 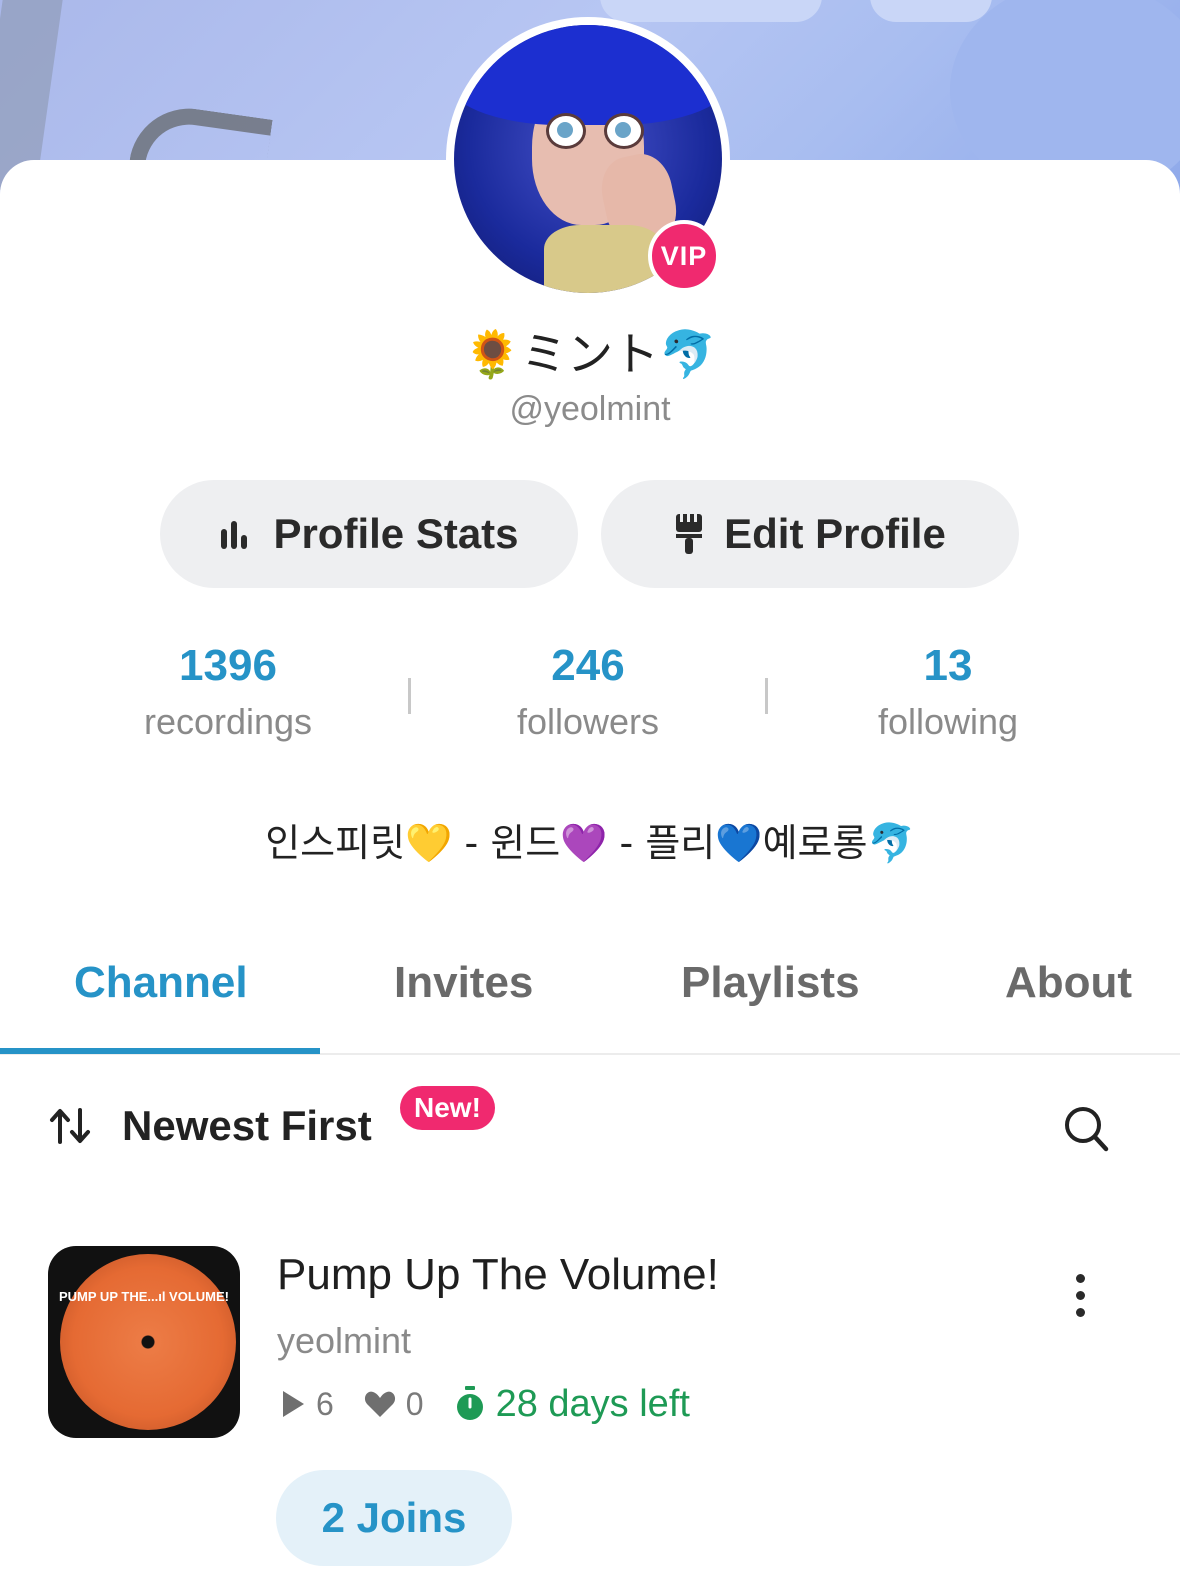 I want to click on edit-profile-button: Edit Profile, so click(x=810, y=534).